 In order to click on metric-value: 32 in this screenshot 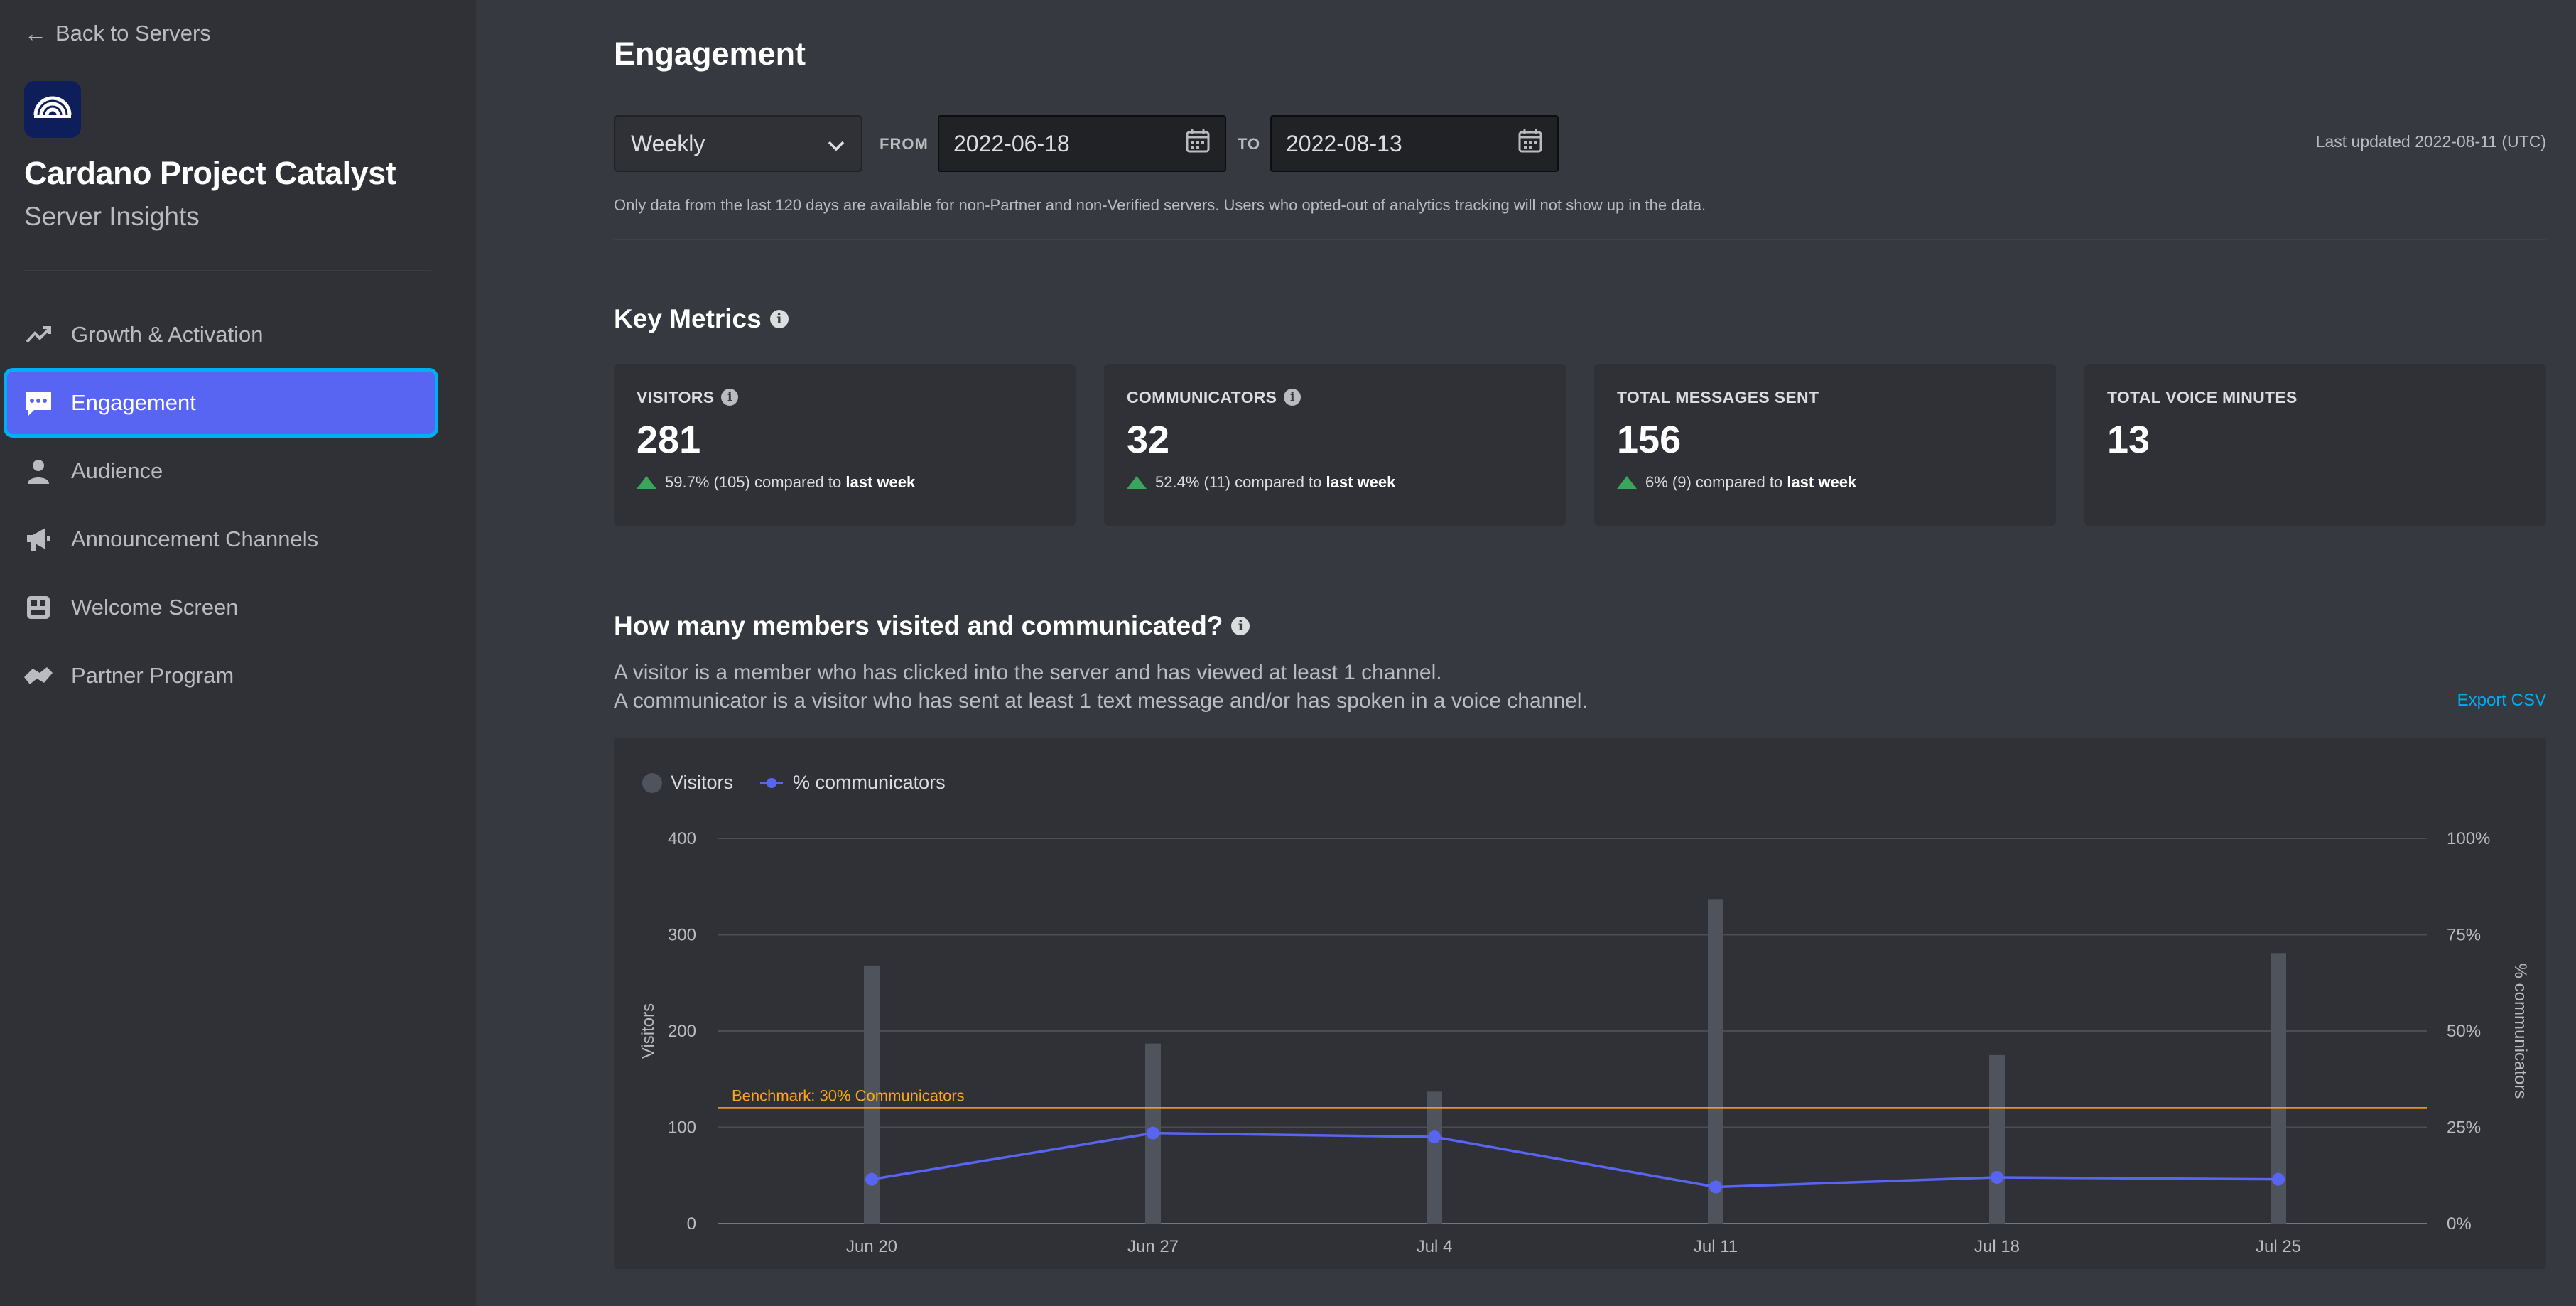, I will do `click(1148, 440)`.